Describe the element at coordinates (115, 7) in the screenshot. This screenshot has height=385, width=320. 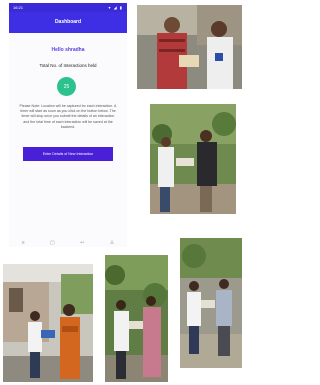
I see `status-icons: ▾ ◢ ▮` at that location.